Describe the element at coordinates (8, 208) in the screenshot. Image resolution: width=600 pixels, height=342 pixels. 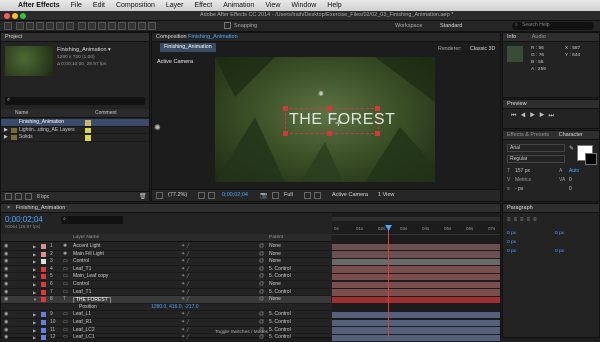
I see `close-icon: ×` at that location.